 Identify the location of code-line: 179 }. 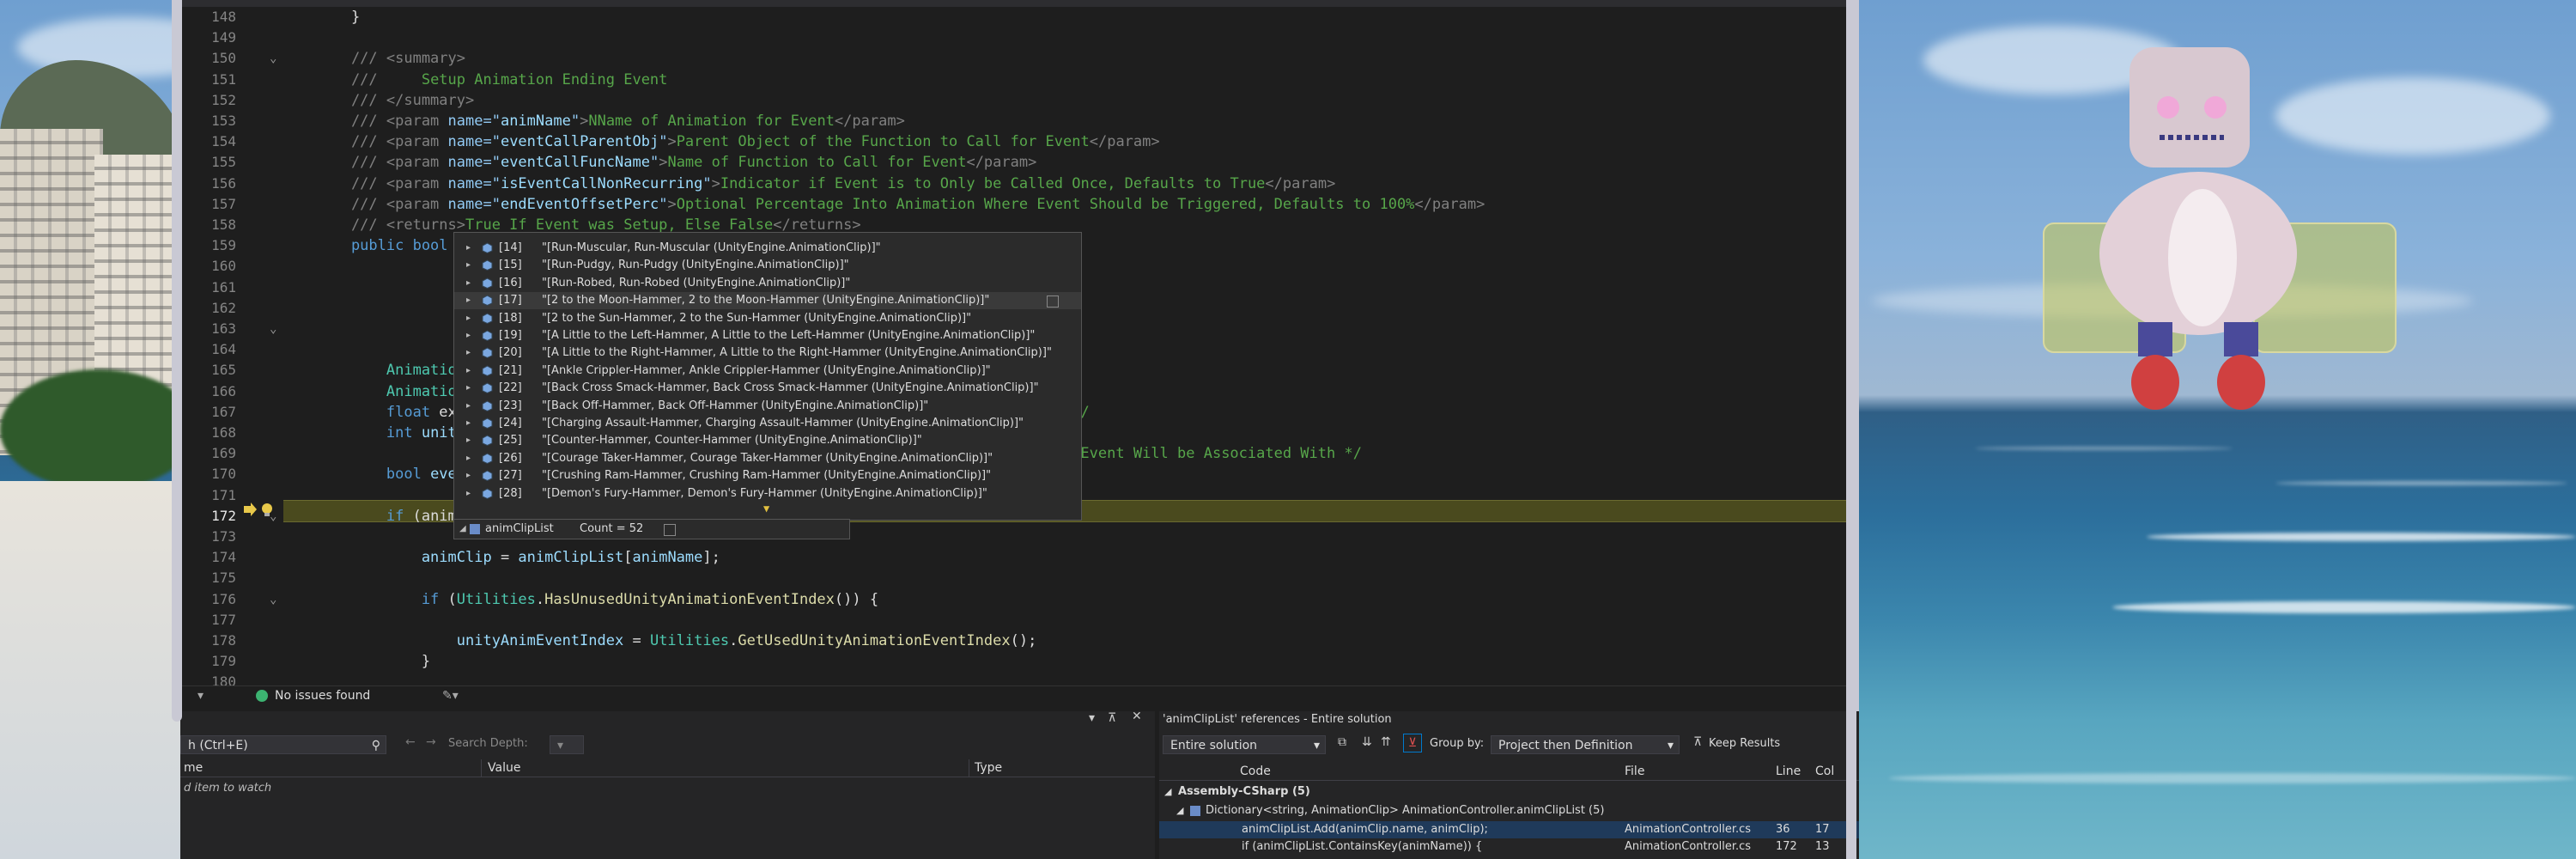
(1015, 661).